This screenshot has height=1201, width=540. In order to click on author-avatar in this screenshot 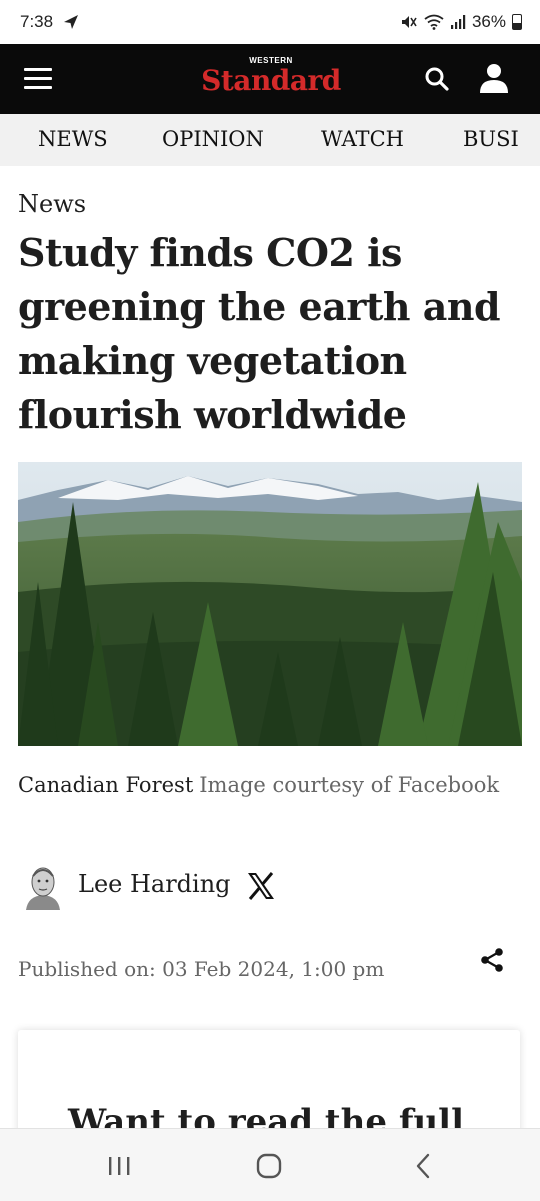, I will do `click(43, 886)`.